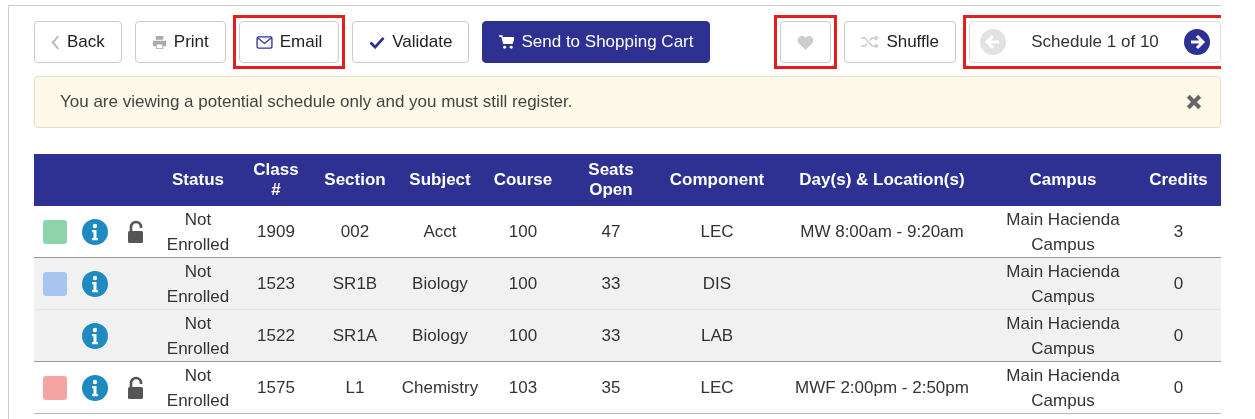 The width and height of the screenshot is (1255, 419). What do you see at coordinates (717, 180) in the screenshot?
I see `column-header: Component` at bounding box center [717, 180].